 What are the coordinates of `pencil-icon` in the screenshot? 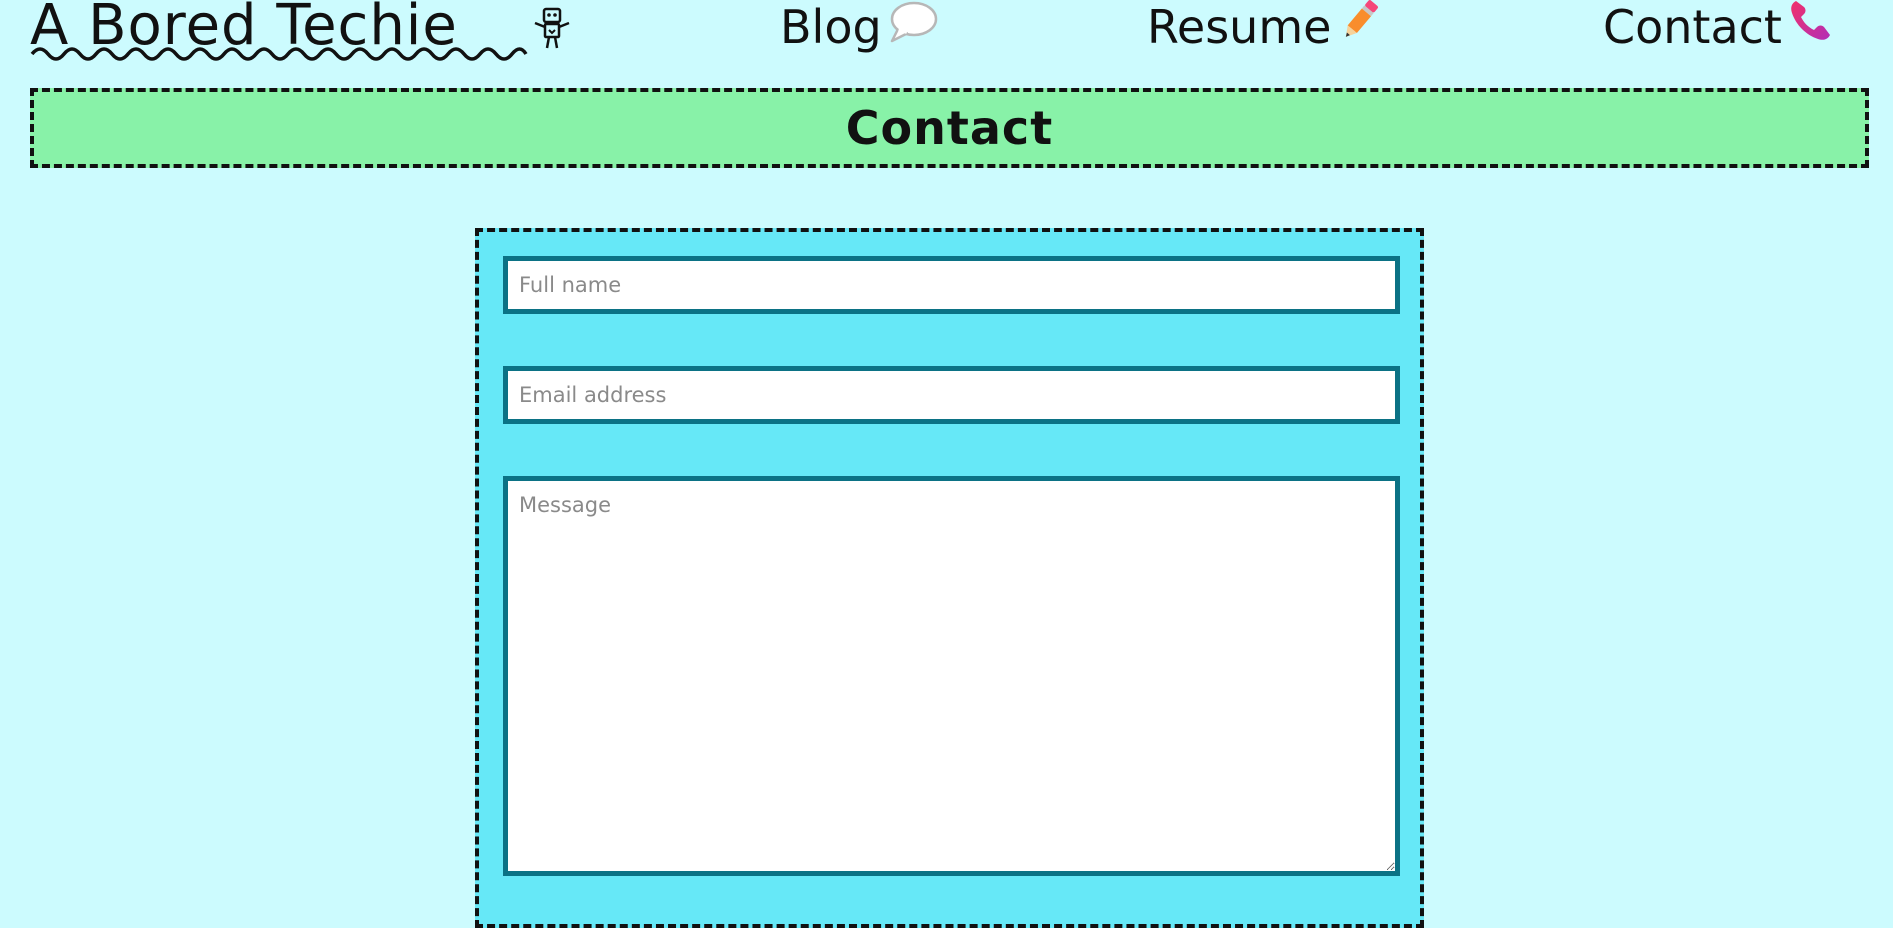 It's located at (1360, 28).